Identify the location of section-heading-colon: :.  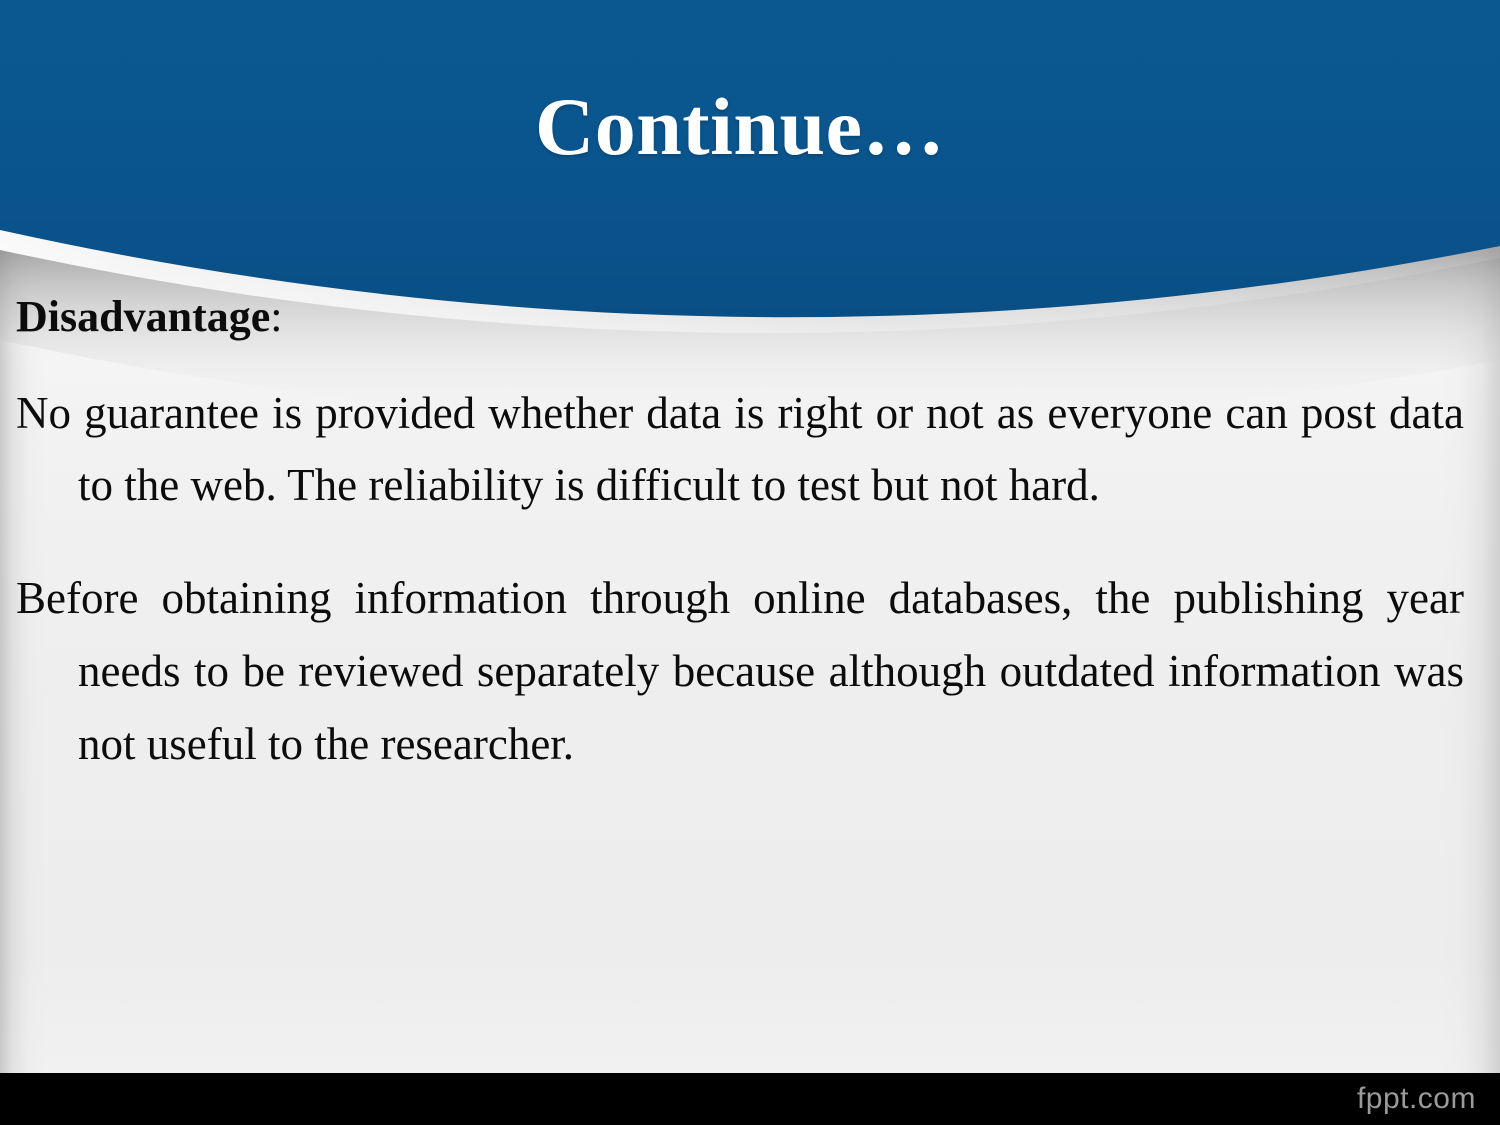
(276, 316).